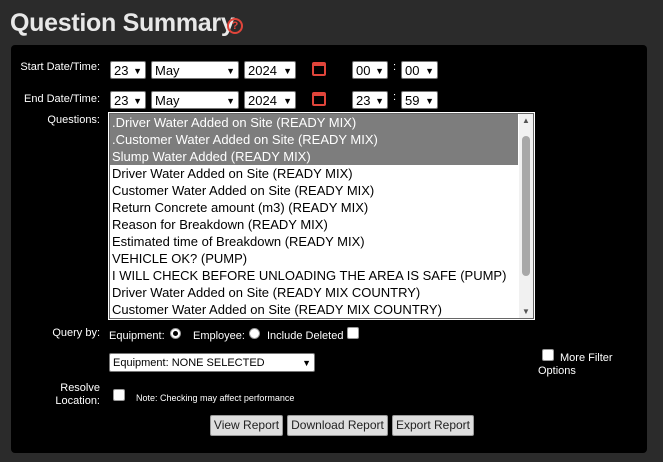  Describe the element at coordinates (314, 122) in the screenshot. I see `question-option: .Driver Water Added on Site (READY MIX)` at that location.